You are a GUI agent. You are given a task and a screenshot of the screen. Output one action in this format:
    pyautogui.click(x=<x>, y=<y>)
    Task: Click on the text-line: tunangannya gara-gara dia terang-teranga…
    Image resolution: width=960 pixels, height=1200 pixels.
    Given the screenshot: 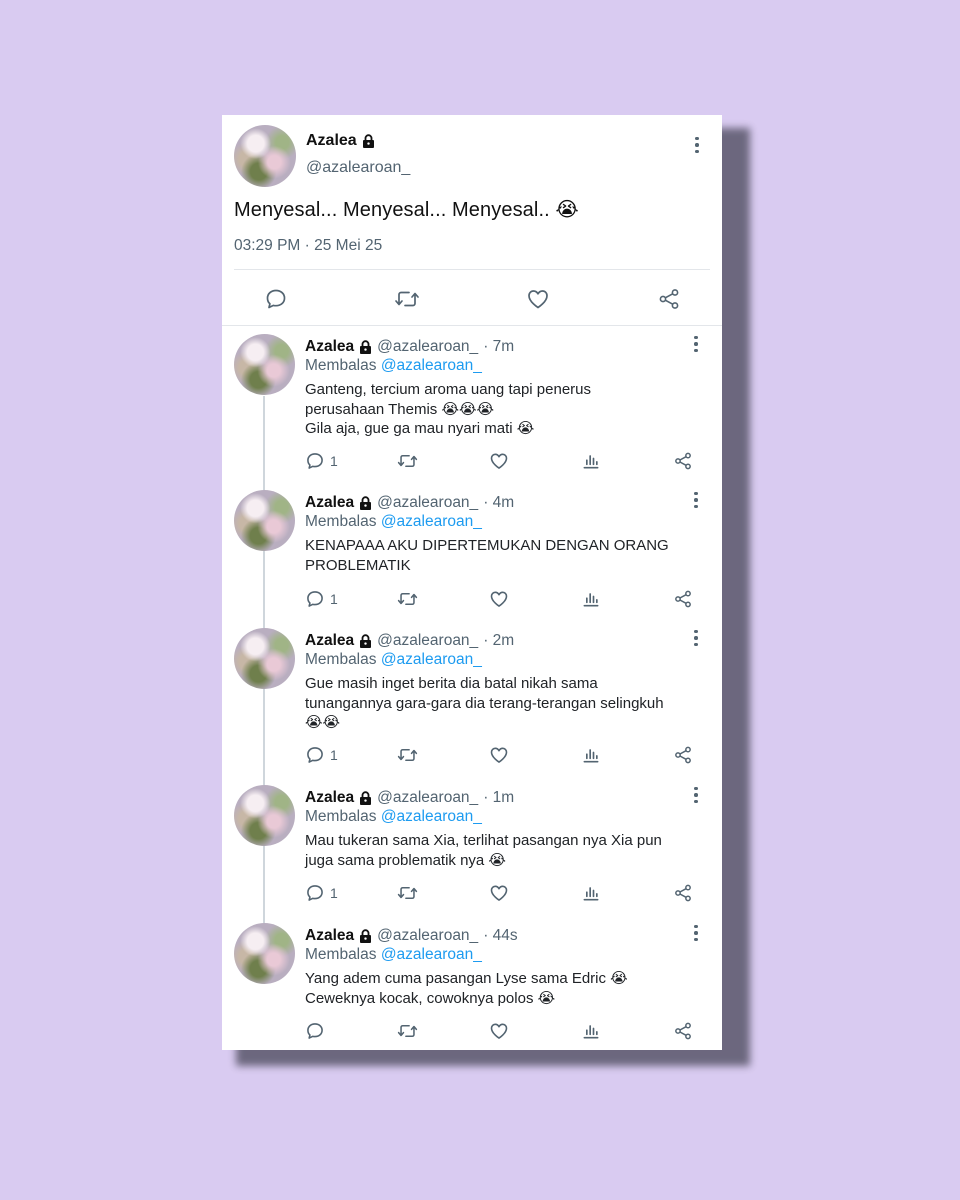 What is the action you would take?
    pyautogui.click(x=484, y=703)
    